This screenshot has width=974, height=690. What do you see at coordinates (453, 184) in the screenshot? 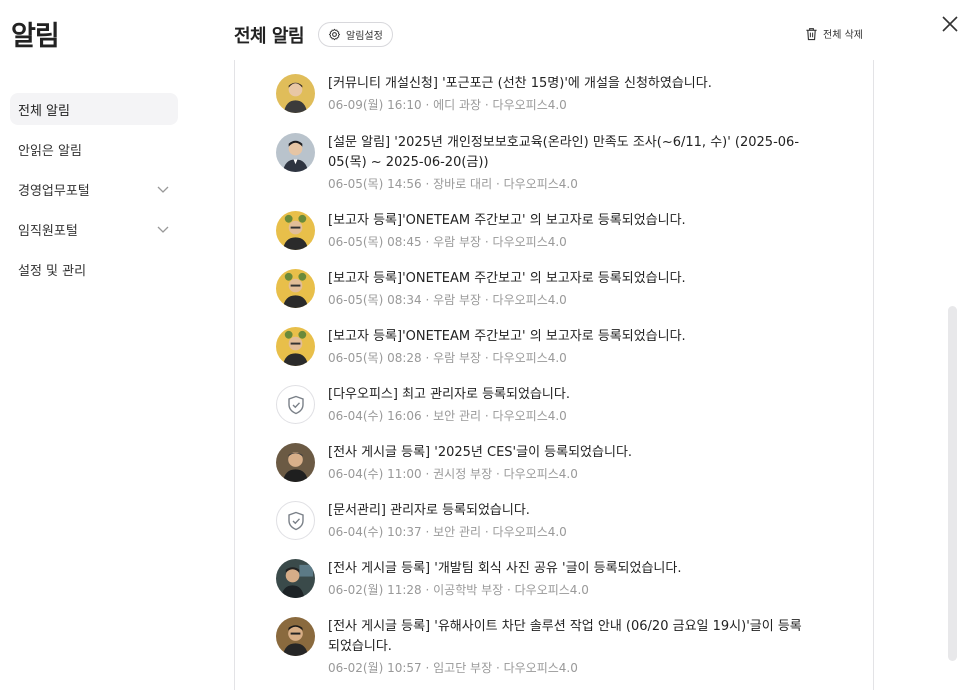
I see `notification-meta: 06-05(목) 14:56 · 장바로 대리 · 다우오피스4.0` at bounding box center [453, 184].